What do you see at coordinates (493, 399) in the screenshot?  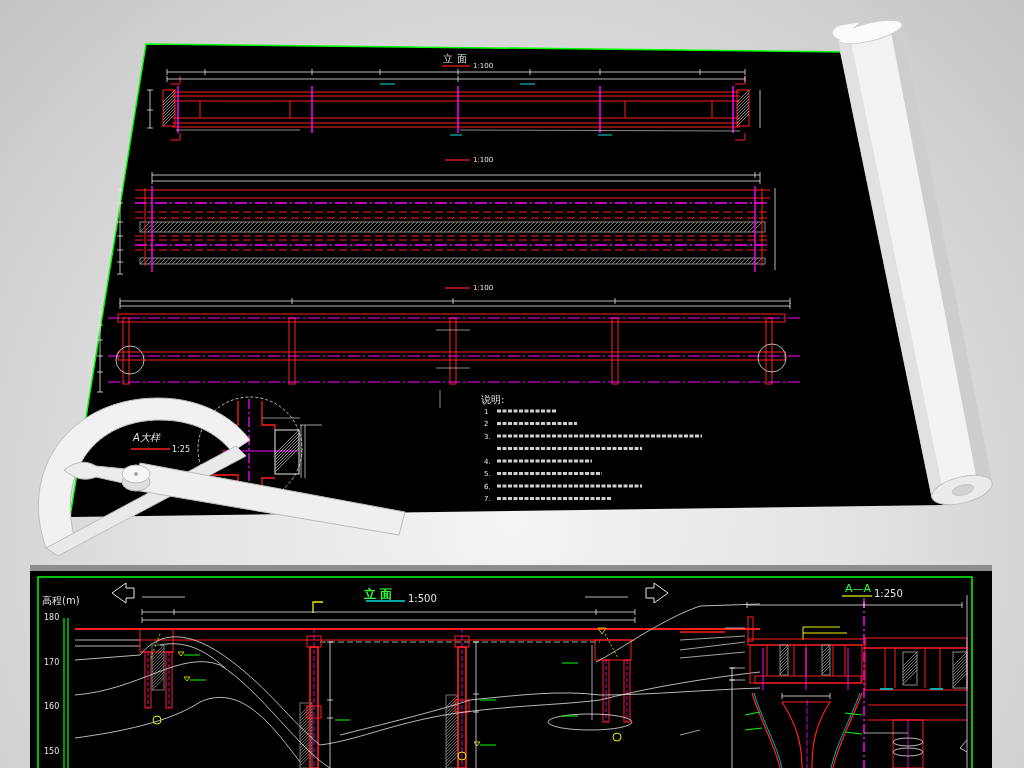 I see `notes-heading: 说明:` at bounding box center [493, 399].